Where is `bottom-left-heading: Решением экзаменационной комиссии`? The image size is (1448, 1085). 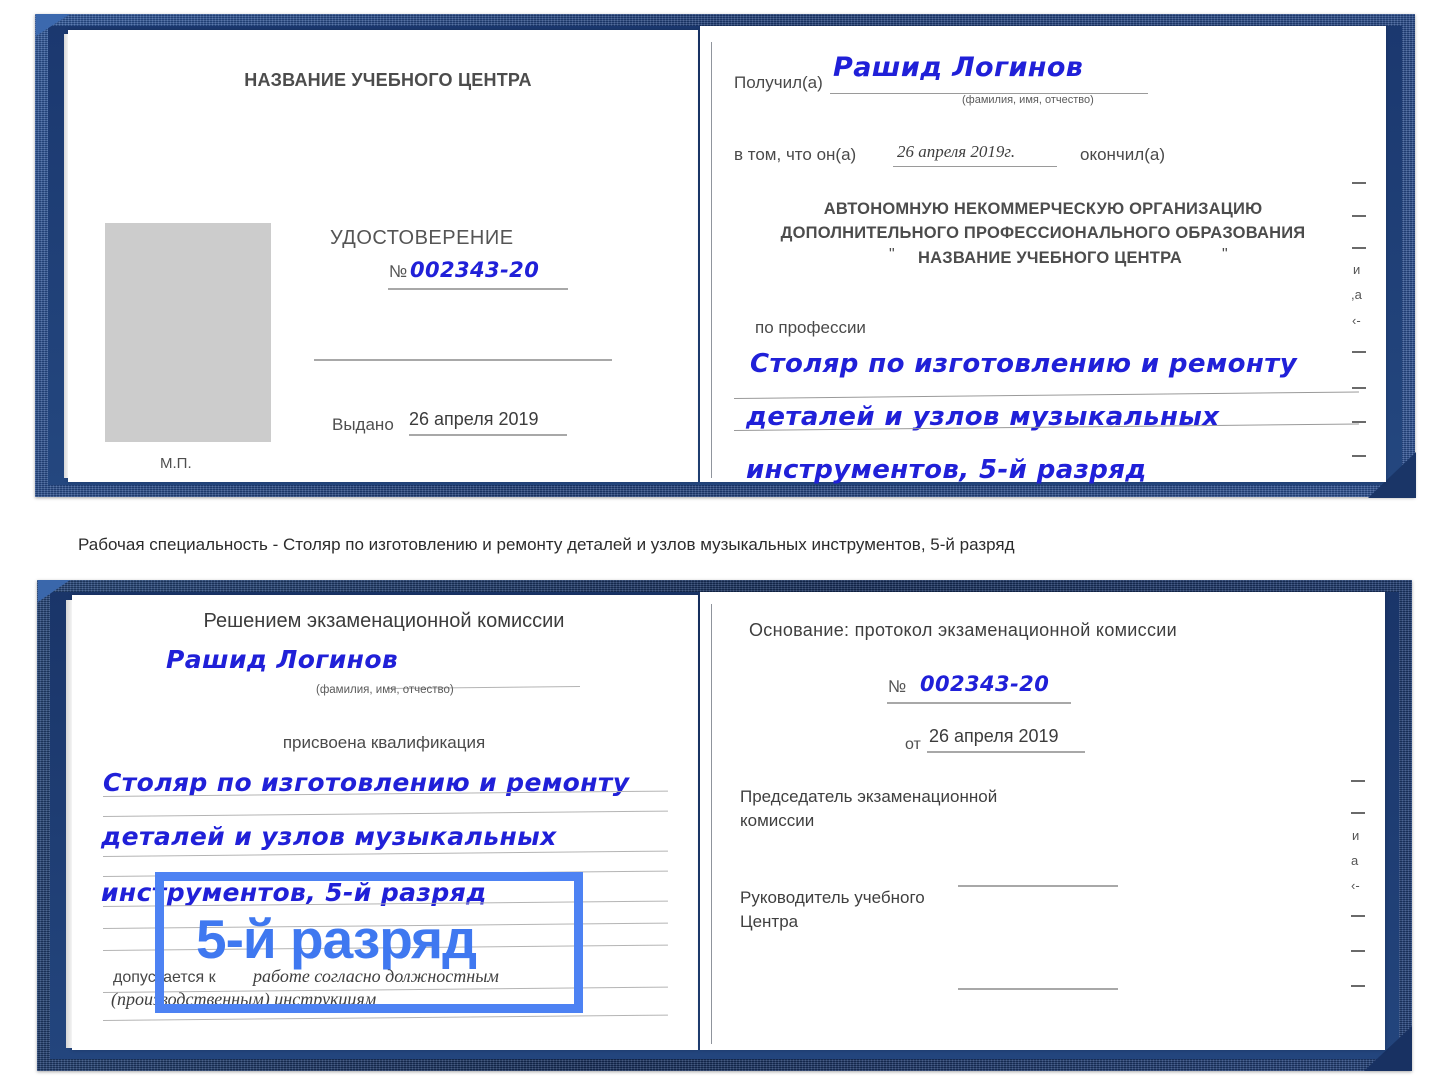 bottom-left-heading: Решением экзаменационной комиссии is located at coordinates (384, 621).